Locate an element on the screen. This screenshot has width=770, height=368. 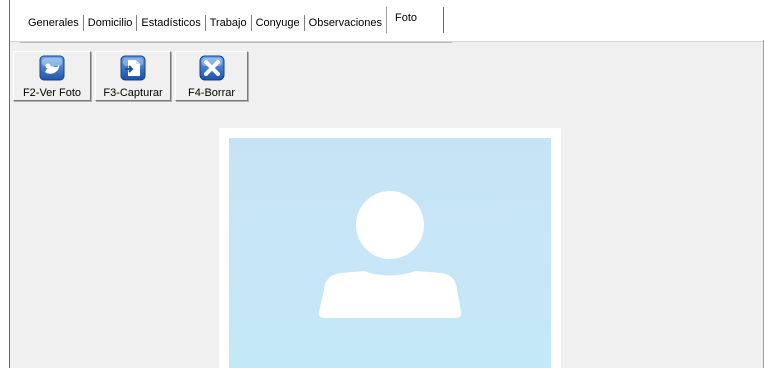
default-avatar-icon is located at coordinates (390, 254).